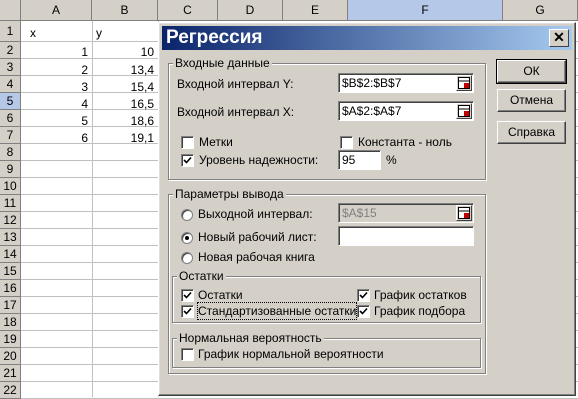  I want to click on cancel-button: Отмена, so click(531, 100).